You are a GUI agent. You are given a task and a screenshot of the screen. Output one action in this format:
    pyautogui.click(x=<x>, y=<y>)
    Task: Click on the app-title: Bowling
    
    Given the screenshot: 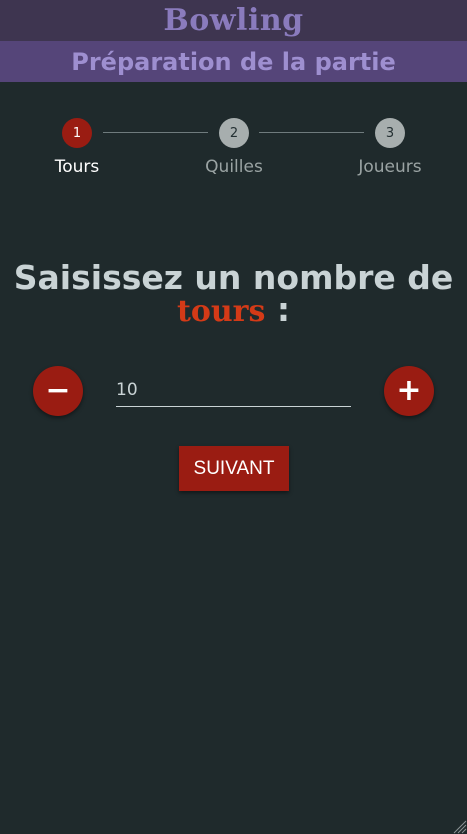 What is the action you would take?
    pyautogui.click(x=233, y=20)
    